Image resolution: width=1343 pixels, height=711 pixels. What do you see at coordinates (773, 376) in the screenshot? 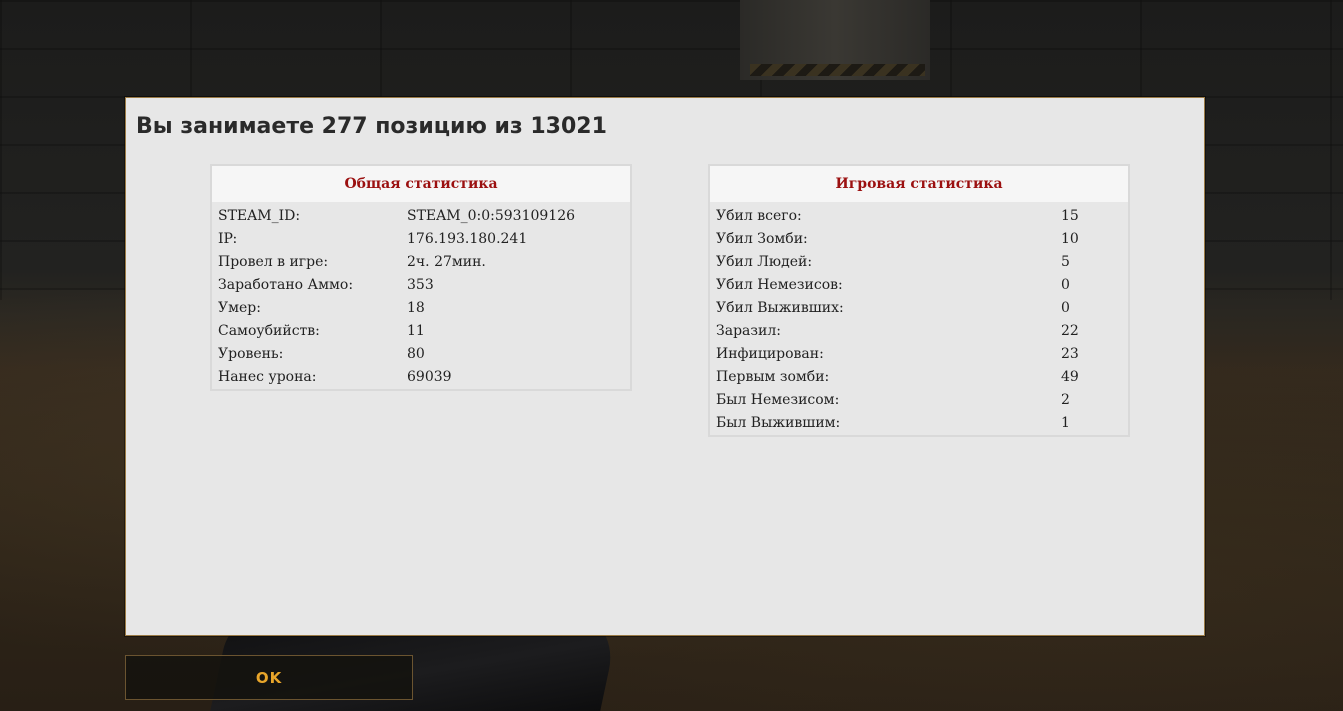
I see `stat-label: Первым зомби:` at bounding box center [773, 376].